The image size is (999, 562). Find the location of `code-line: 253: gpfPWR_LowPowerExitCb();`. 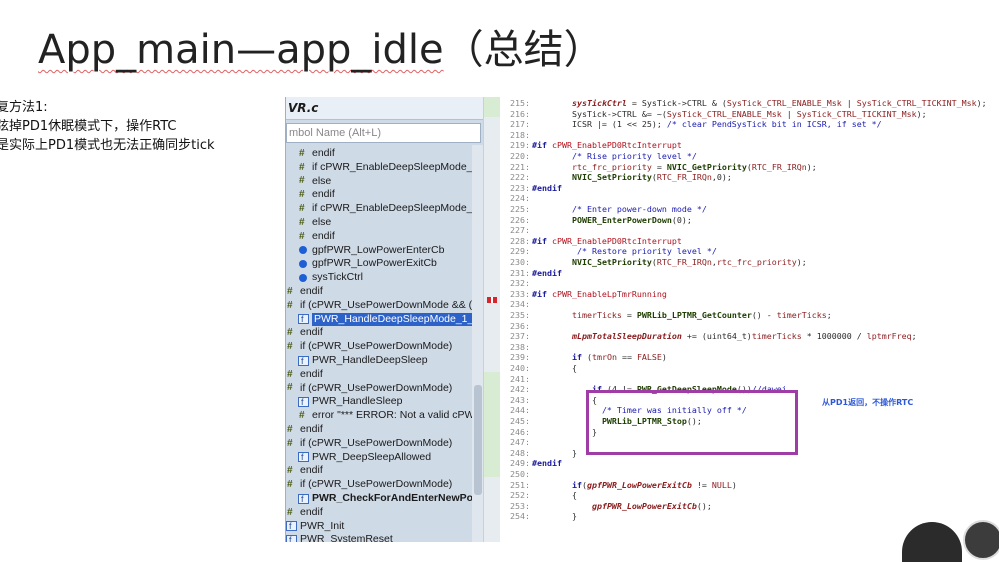

code-line: 253: gpfPWR_LowPowerExitCb(); is located at coordinates (749, 506).